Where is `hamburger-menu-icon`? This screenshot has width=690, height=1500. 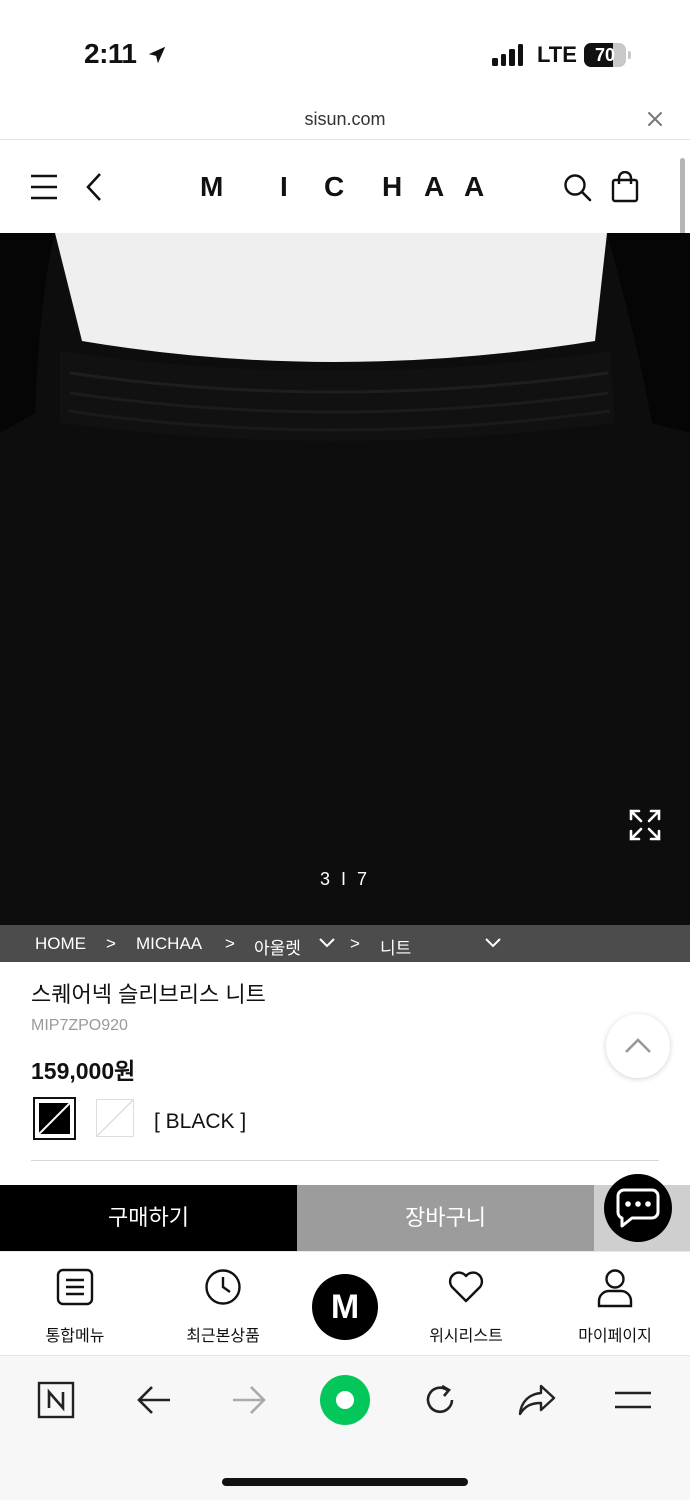
hamburger-menu-icon is located at coordinates (44, 187).